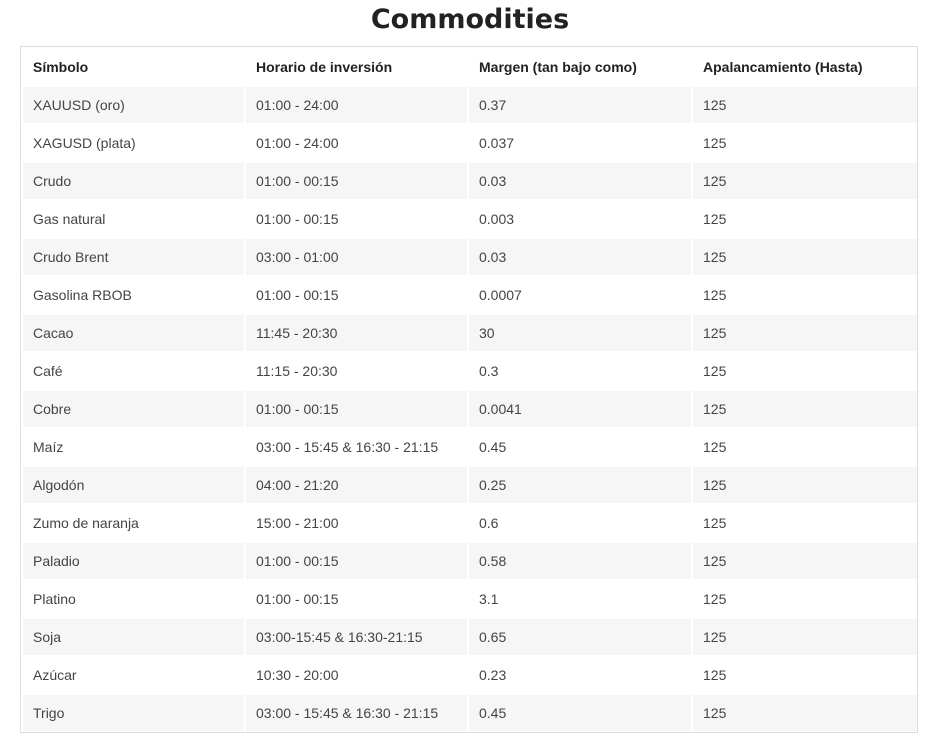 The height and width of the screenshot is (747, 940). What do you see at coordinates (133, 637) in the screenshot?
I see `symbol-cell: Soja` at bounding box center [133, 637].